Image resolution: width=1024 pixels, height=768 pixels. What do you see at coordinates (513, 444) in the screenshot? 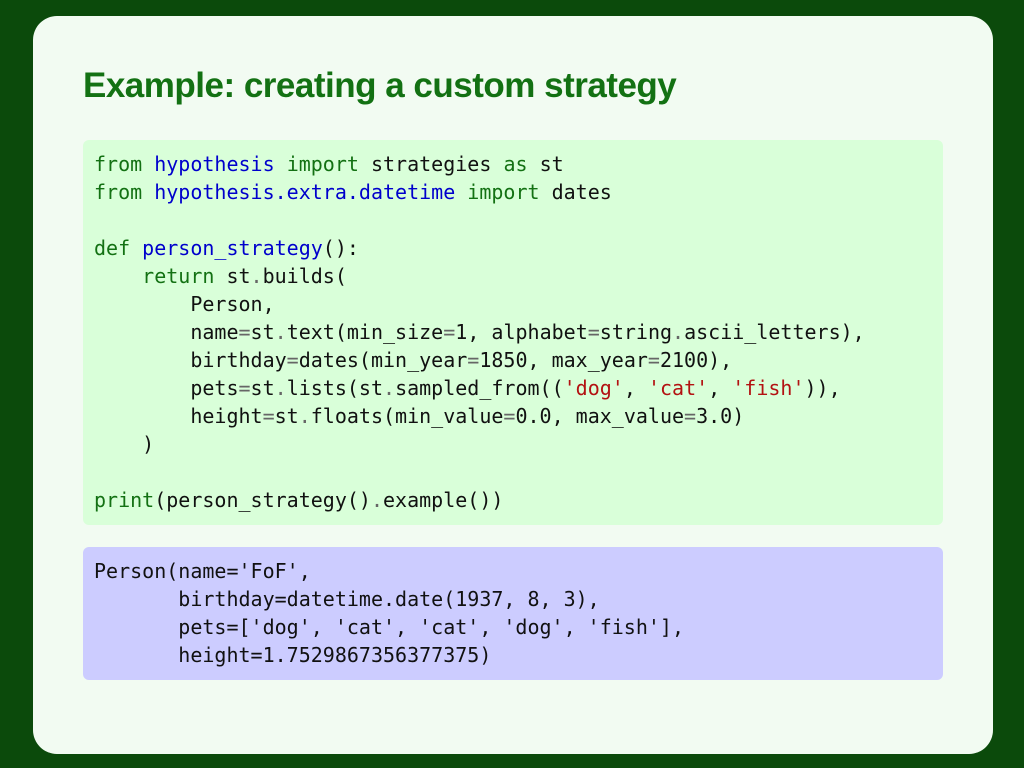
I see `code-line: )` at bounding box center [513, 444].